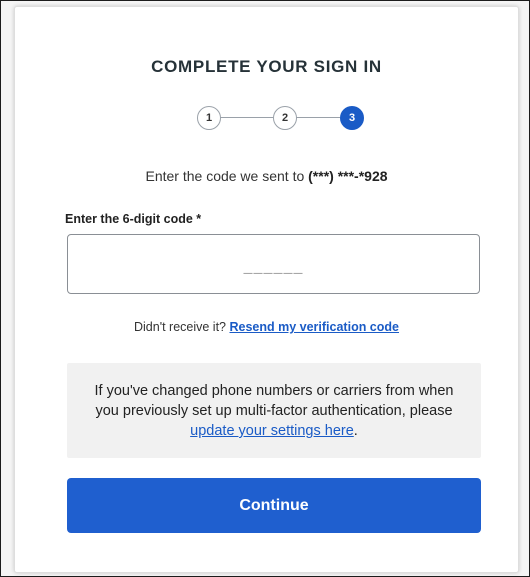 This screenshot has height=577, width=530. I want to click on step-2: 2, so click(285, 118).